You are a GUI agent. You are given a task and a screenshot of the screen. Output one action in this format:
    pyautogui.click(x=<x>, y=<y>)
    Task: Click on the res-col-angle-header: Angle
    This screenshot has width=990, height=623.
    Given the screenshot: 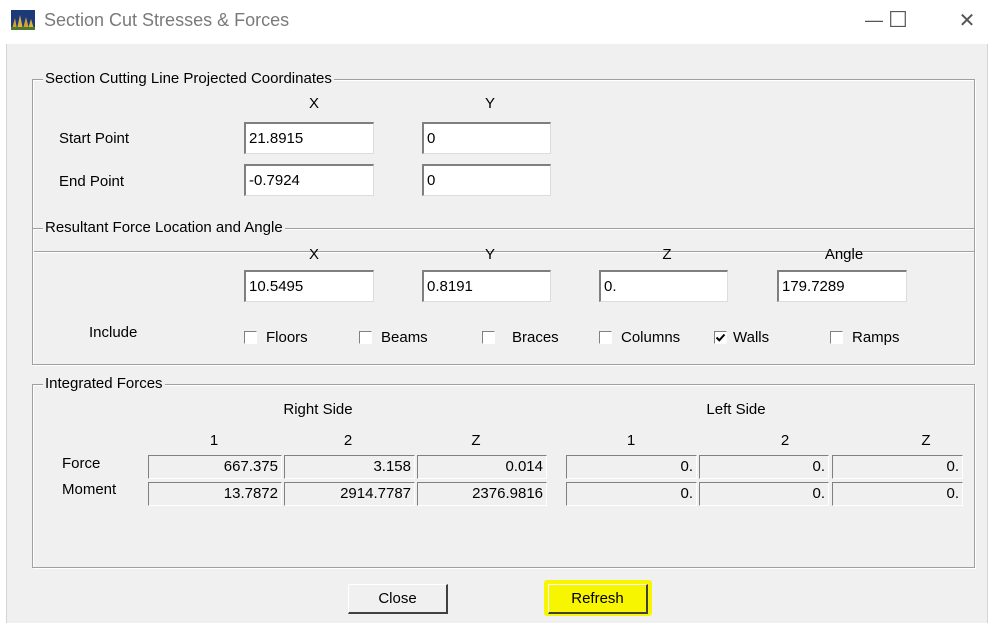 What is the action you would take?
    pyautogui.click(x=844, y=254)
    